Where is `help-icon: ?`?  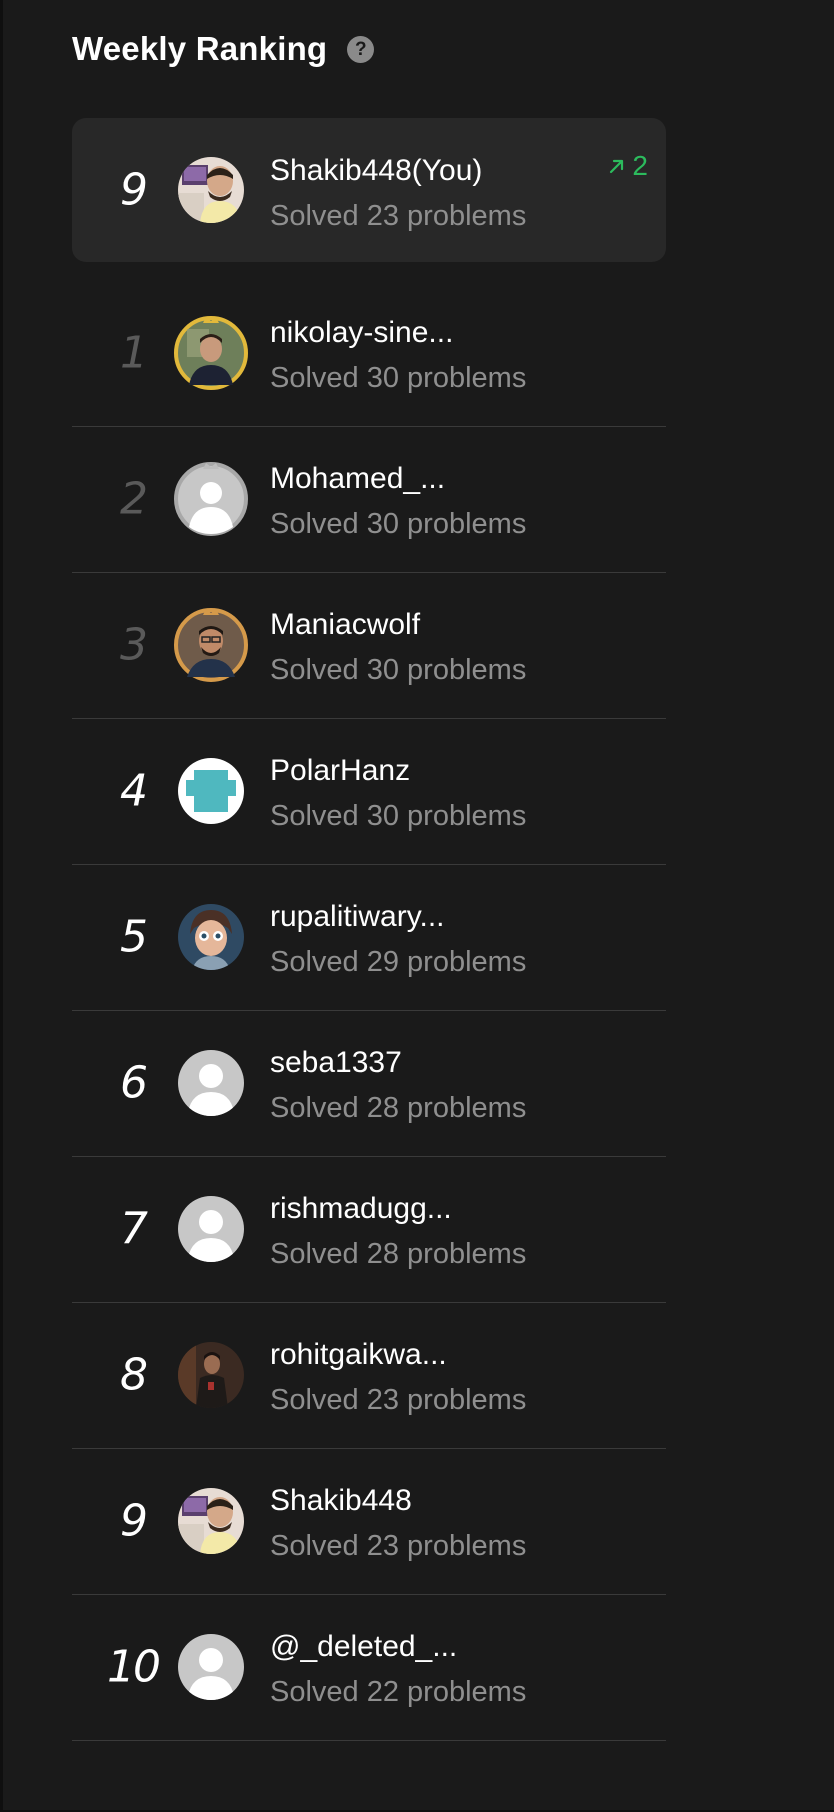 help-icon: ? is located at coordinates (361, 49).